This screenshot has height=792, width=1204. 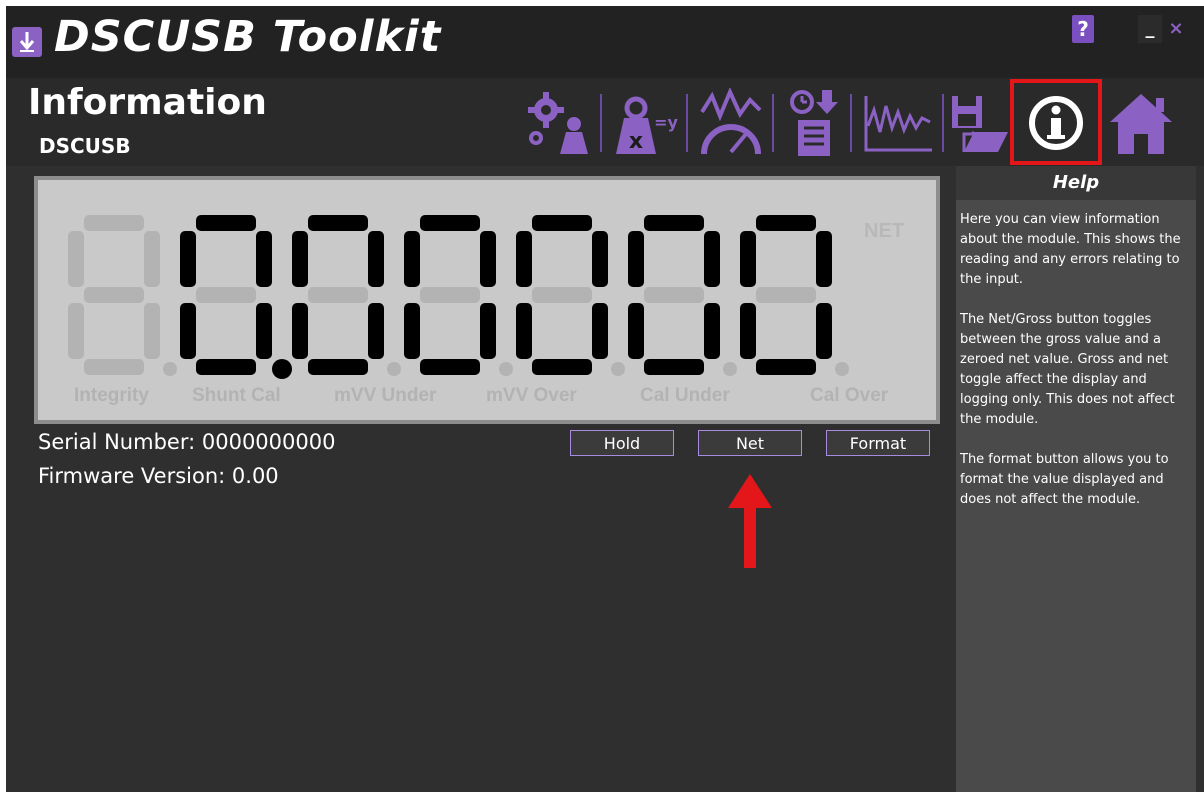 What do you see at coordinates (1083, 29) in the screenshot?
I see `help-button: ?` at bounding box center [1083, 29].